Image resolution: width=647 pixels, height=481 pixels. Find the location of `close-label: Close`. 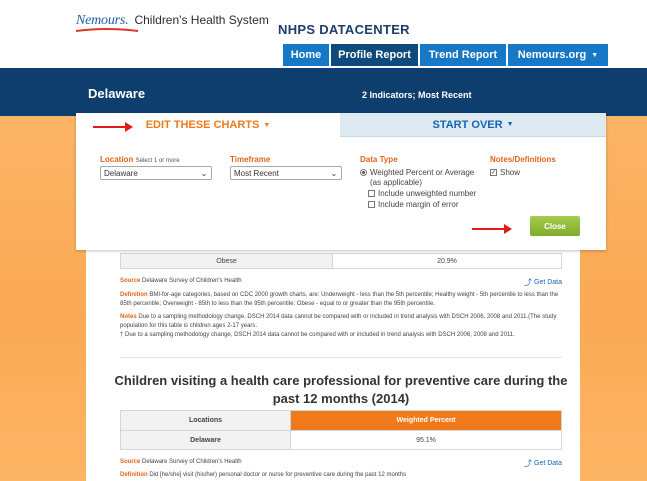

close-label: Close is located at coordinates (555, 226).